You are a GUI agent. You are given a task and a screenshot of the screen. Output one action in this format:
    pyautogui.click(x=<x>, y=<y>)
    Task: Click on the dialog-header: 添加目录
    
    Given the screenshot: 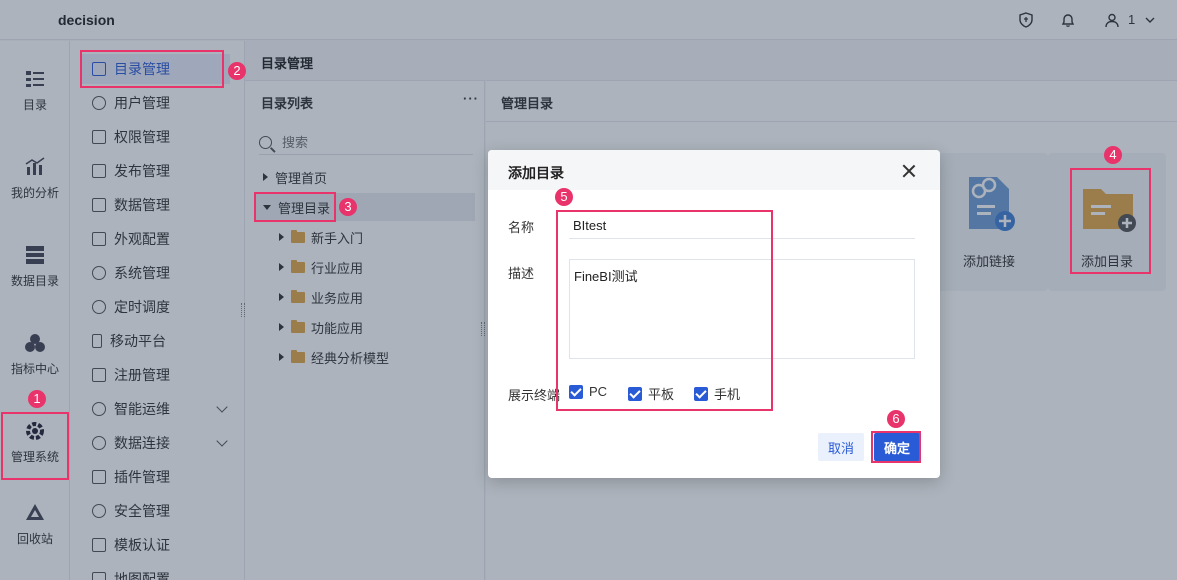 What is the action you would take?
    pyautogui.click(x=714, y=170)
    